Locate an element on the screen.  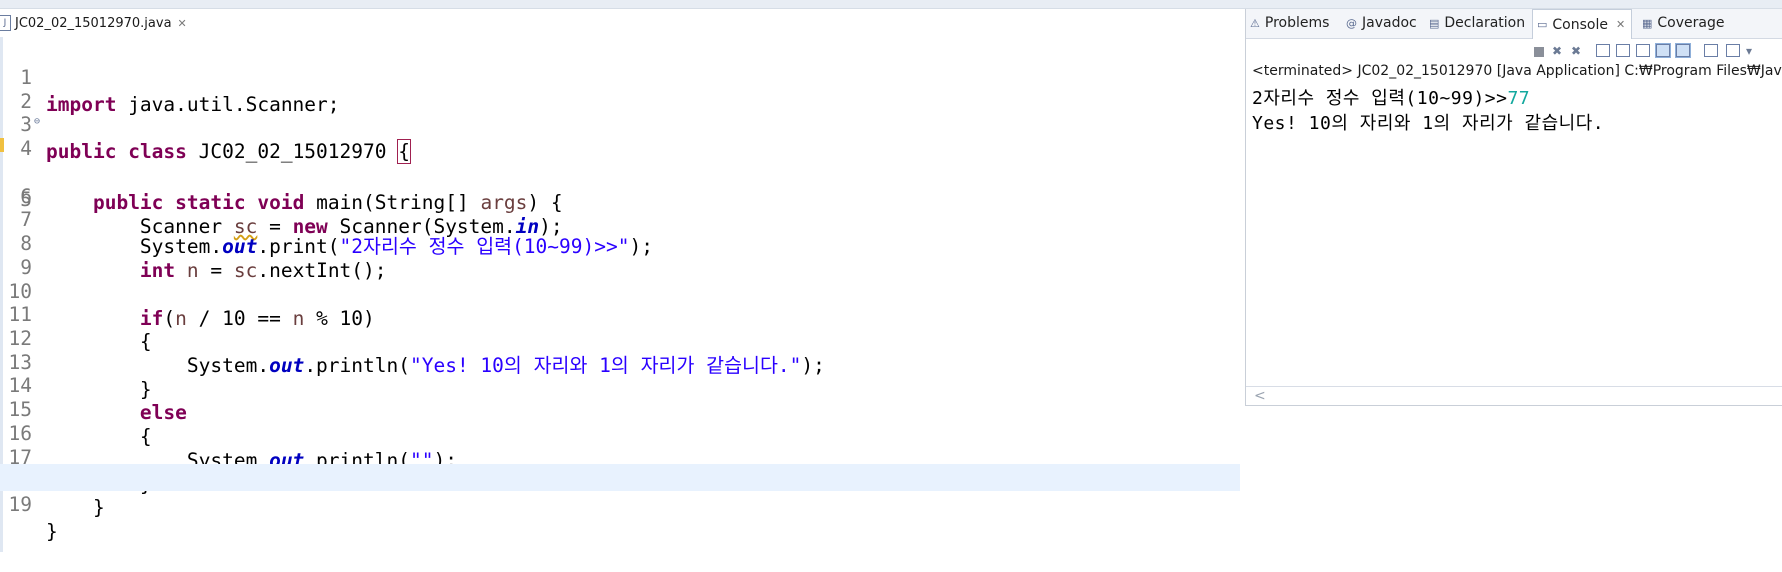
javadoc-icon: @ is located at coordinates (1351, 23).